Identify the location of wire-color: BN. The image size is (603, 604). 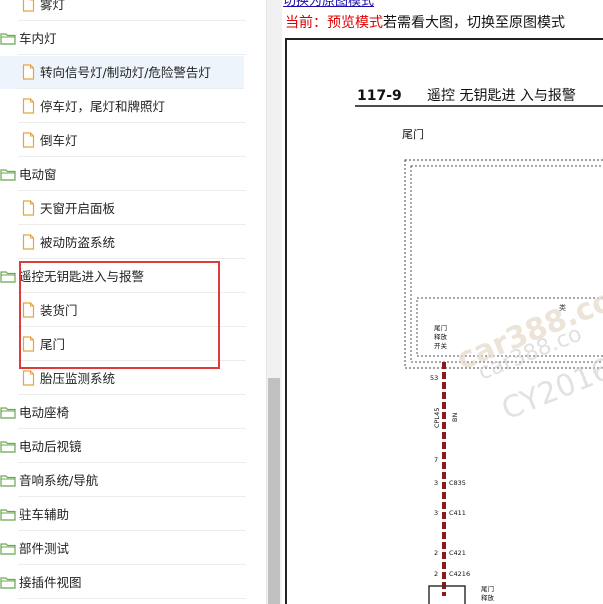
(455, 417).